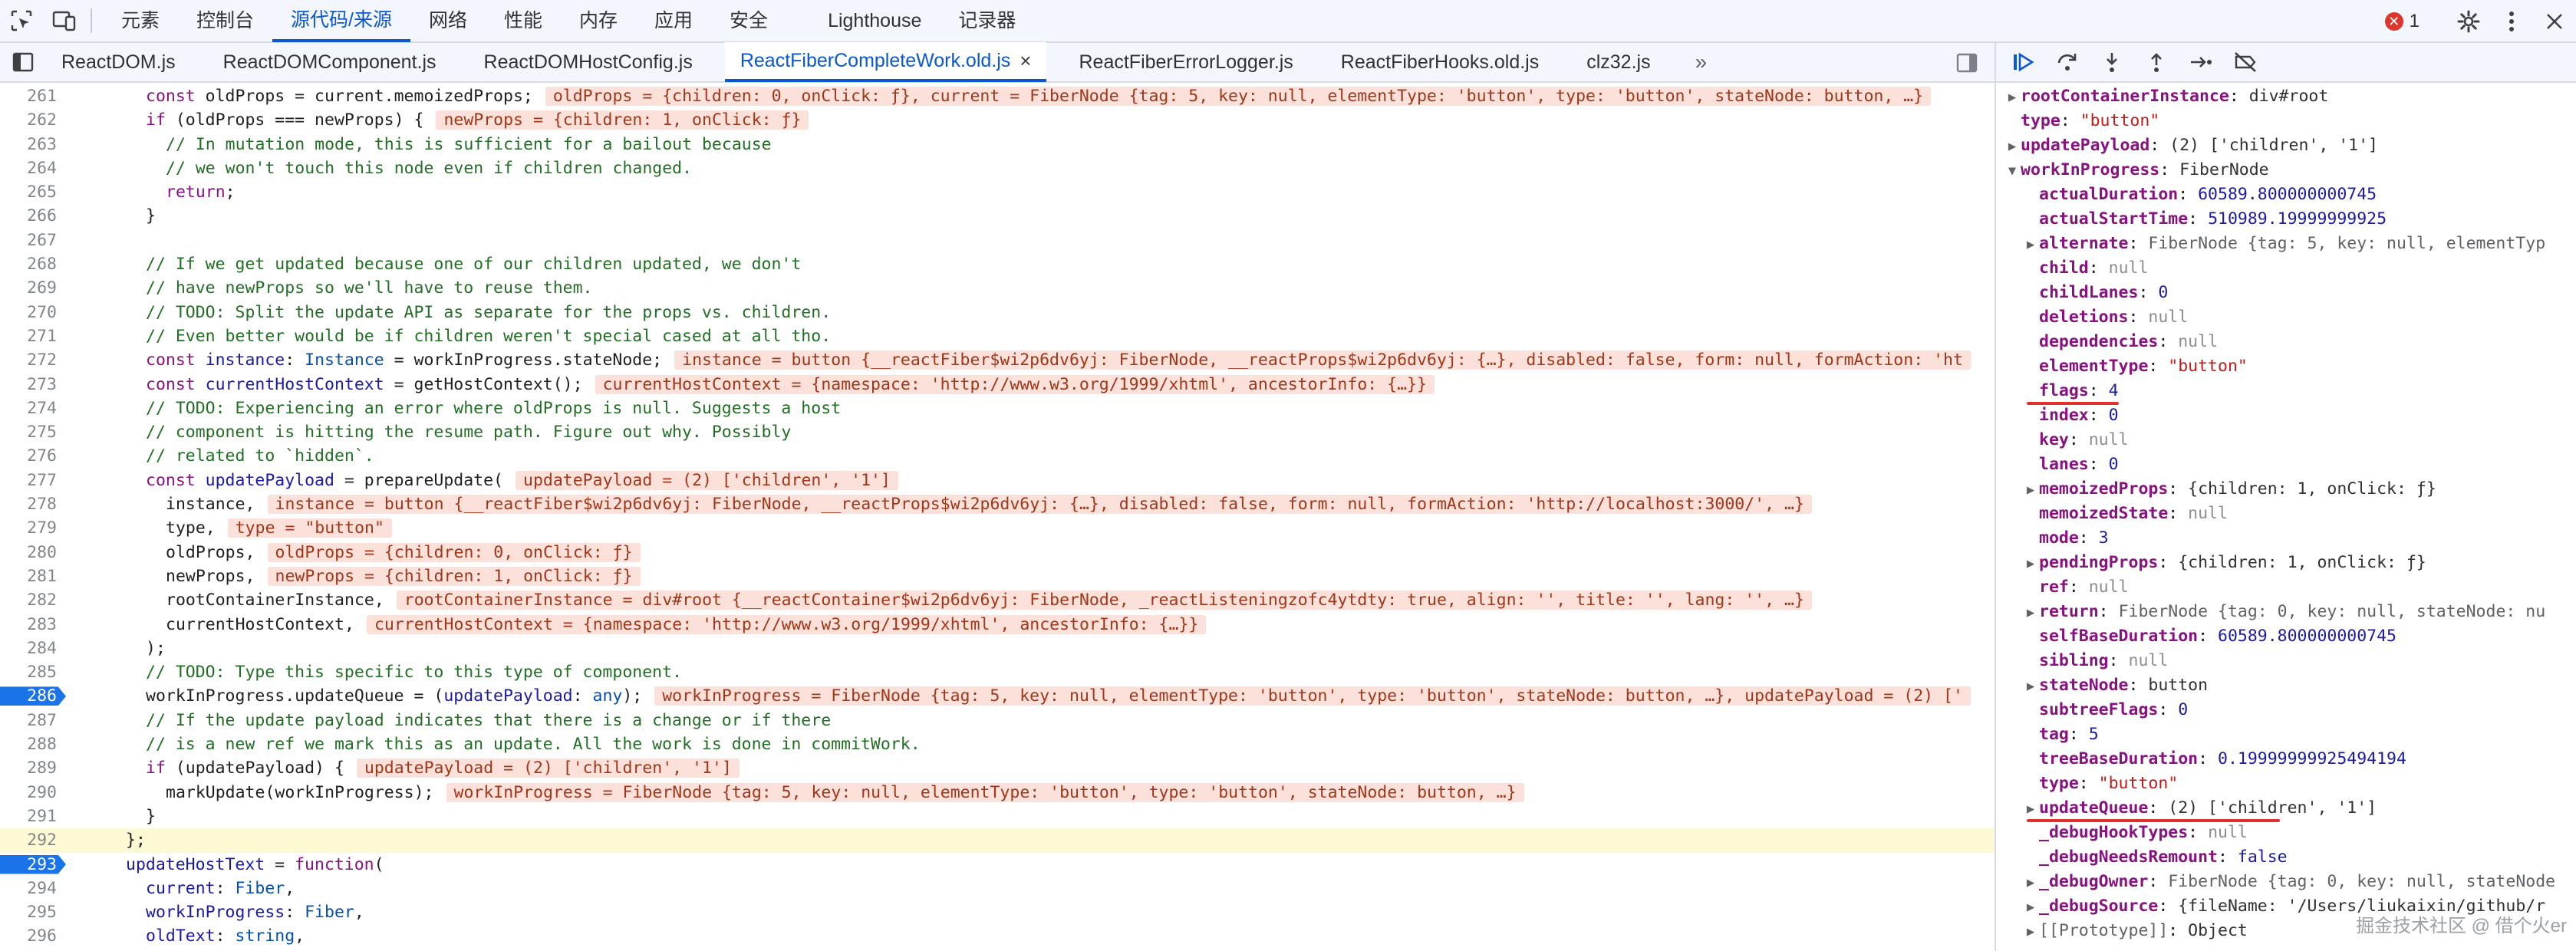 The image size is (2576, 951). I want to click on inspect-element-icon, so click(21, 21).